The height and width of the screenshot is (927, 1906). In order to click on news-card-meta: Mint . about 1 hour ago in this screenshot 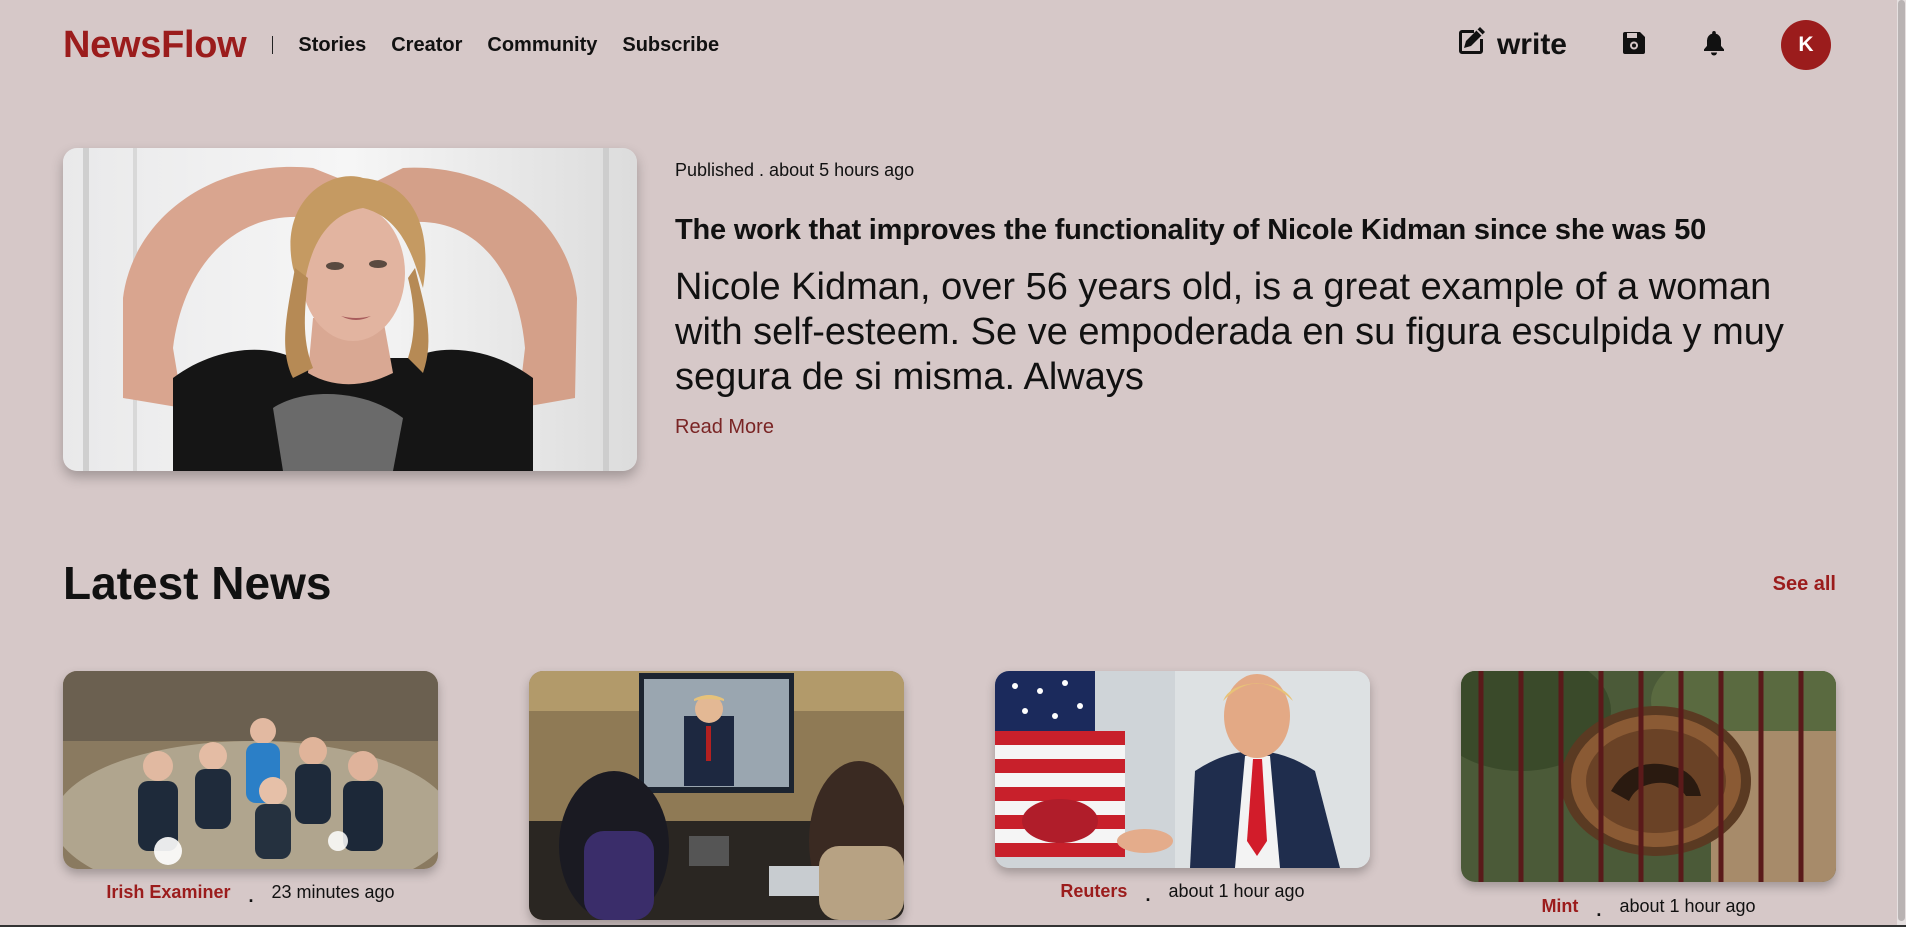, I will do `click(1648, 908)`.